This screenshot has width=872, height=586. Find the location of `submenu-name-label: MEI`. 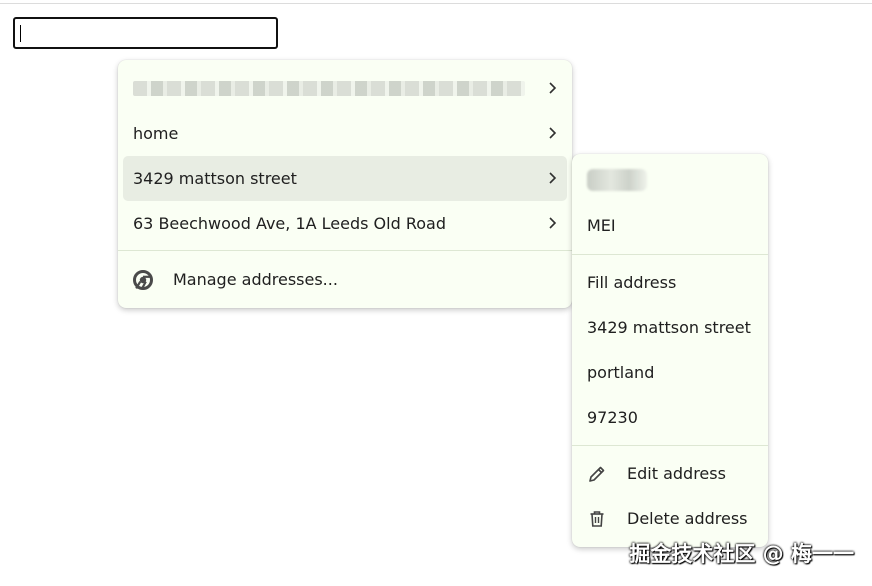

submenu-name-label: MEI is located at coordinates (601, 225).